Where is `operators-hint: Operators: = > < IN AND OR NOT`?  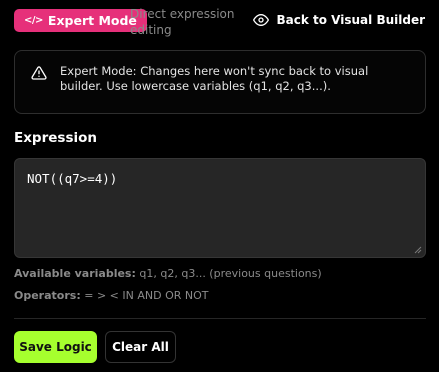
operators-hint: Operators: = > < IN AND OR NOT is located at coordinates (111, 295).